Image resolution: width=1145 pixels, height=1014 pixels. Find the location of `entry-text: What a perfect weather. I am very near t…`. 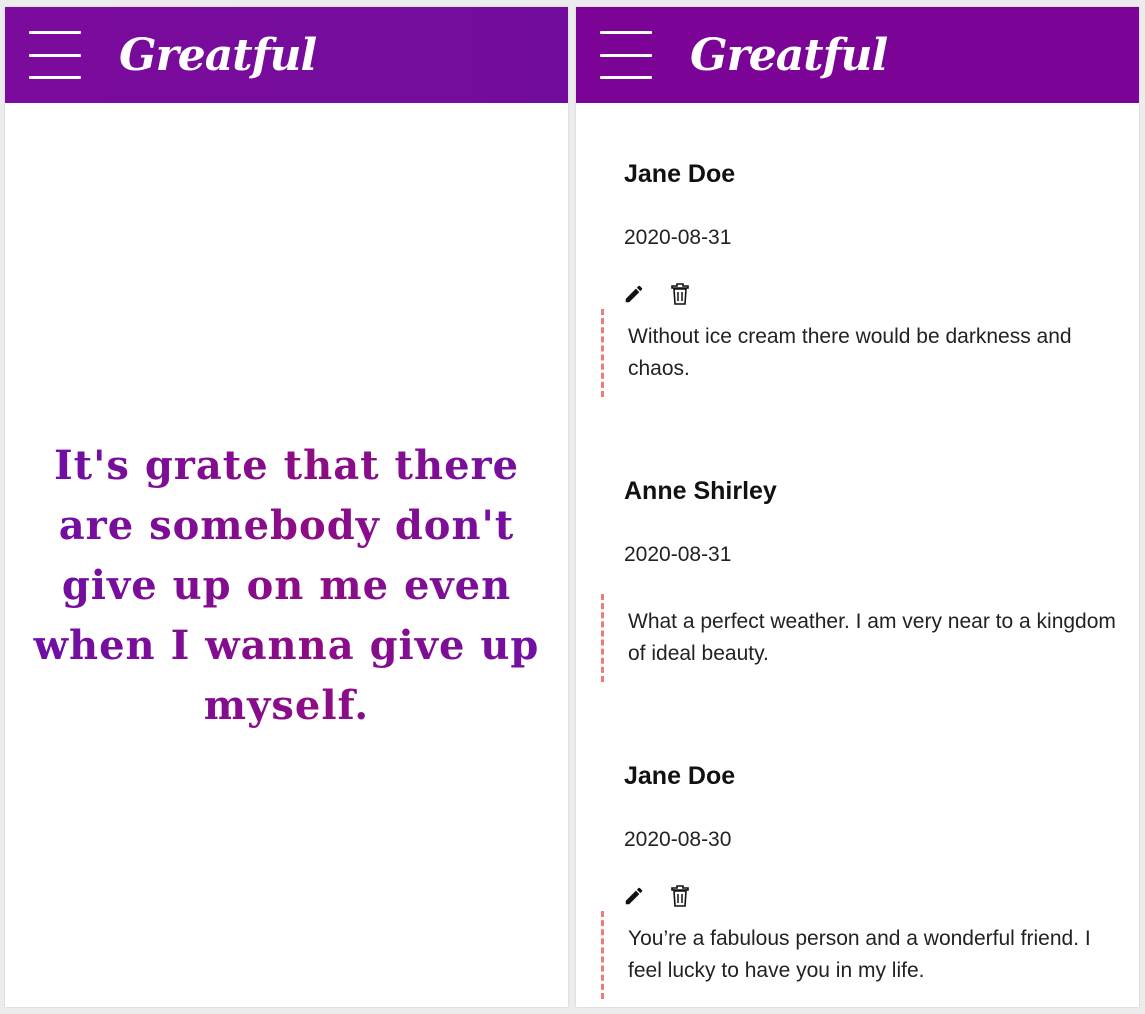

entry-text: What a perfect weather. I am very near t… is located at coordinates (859, 638).